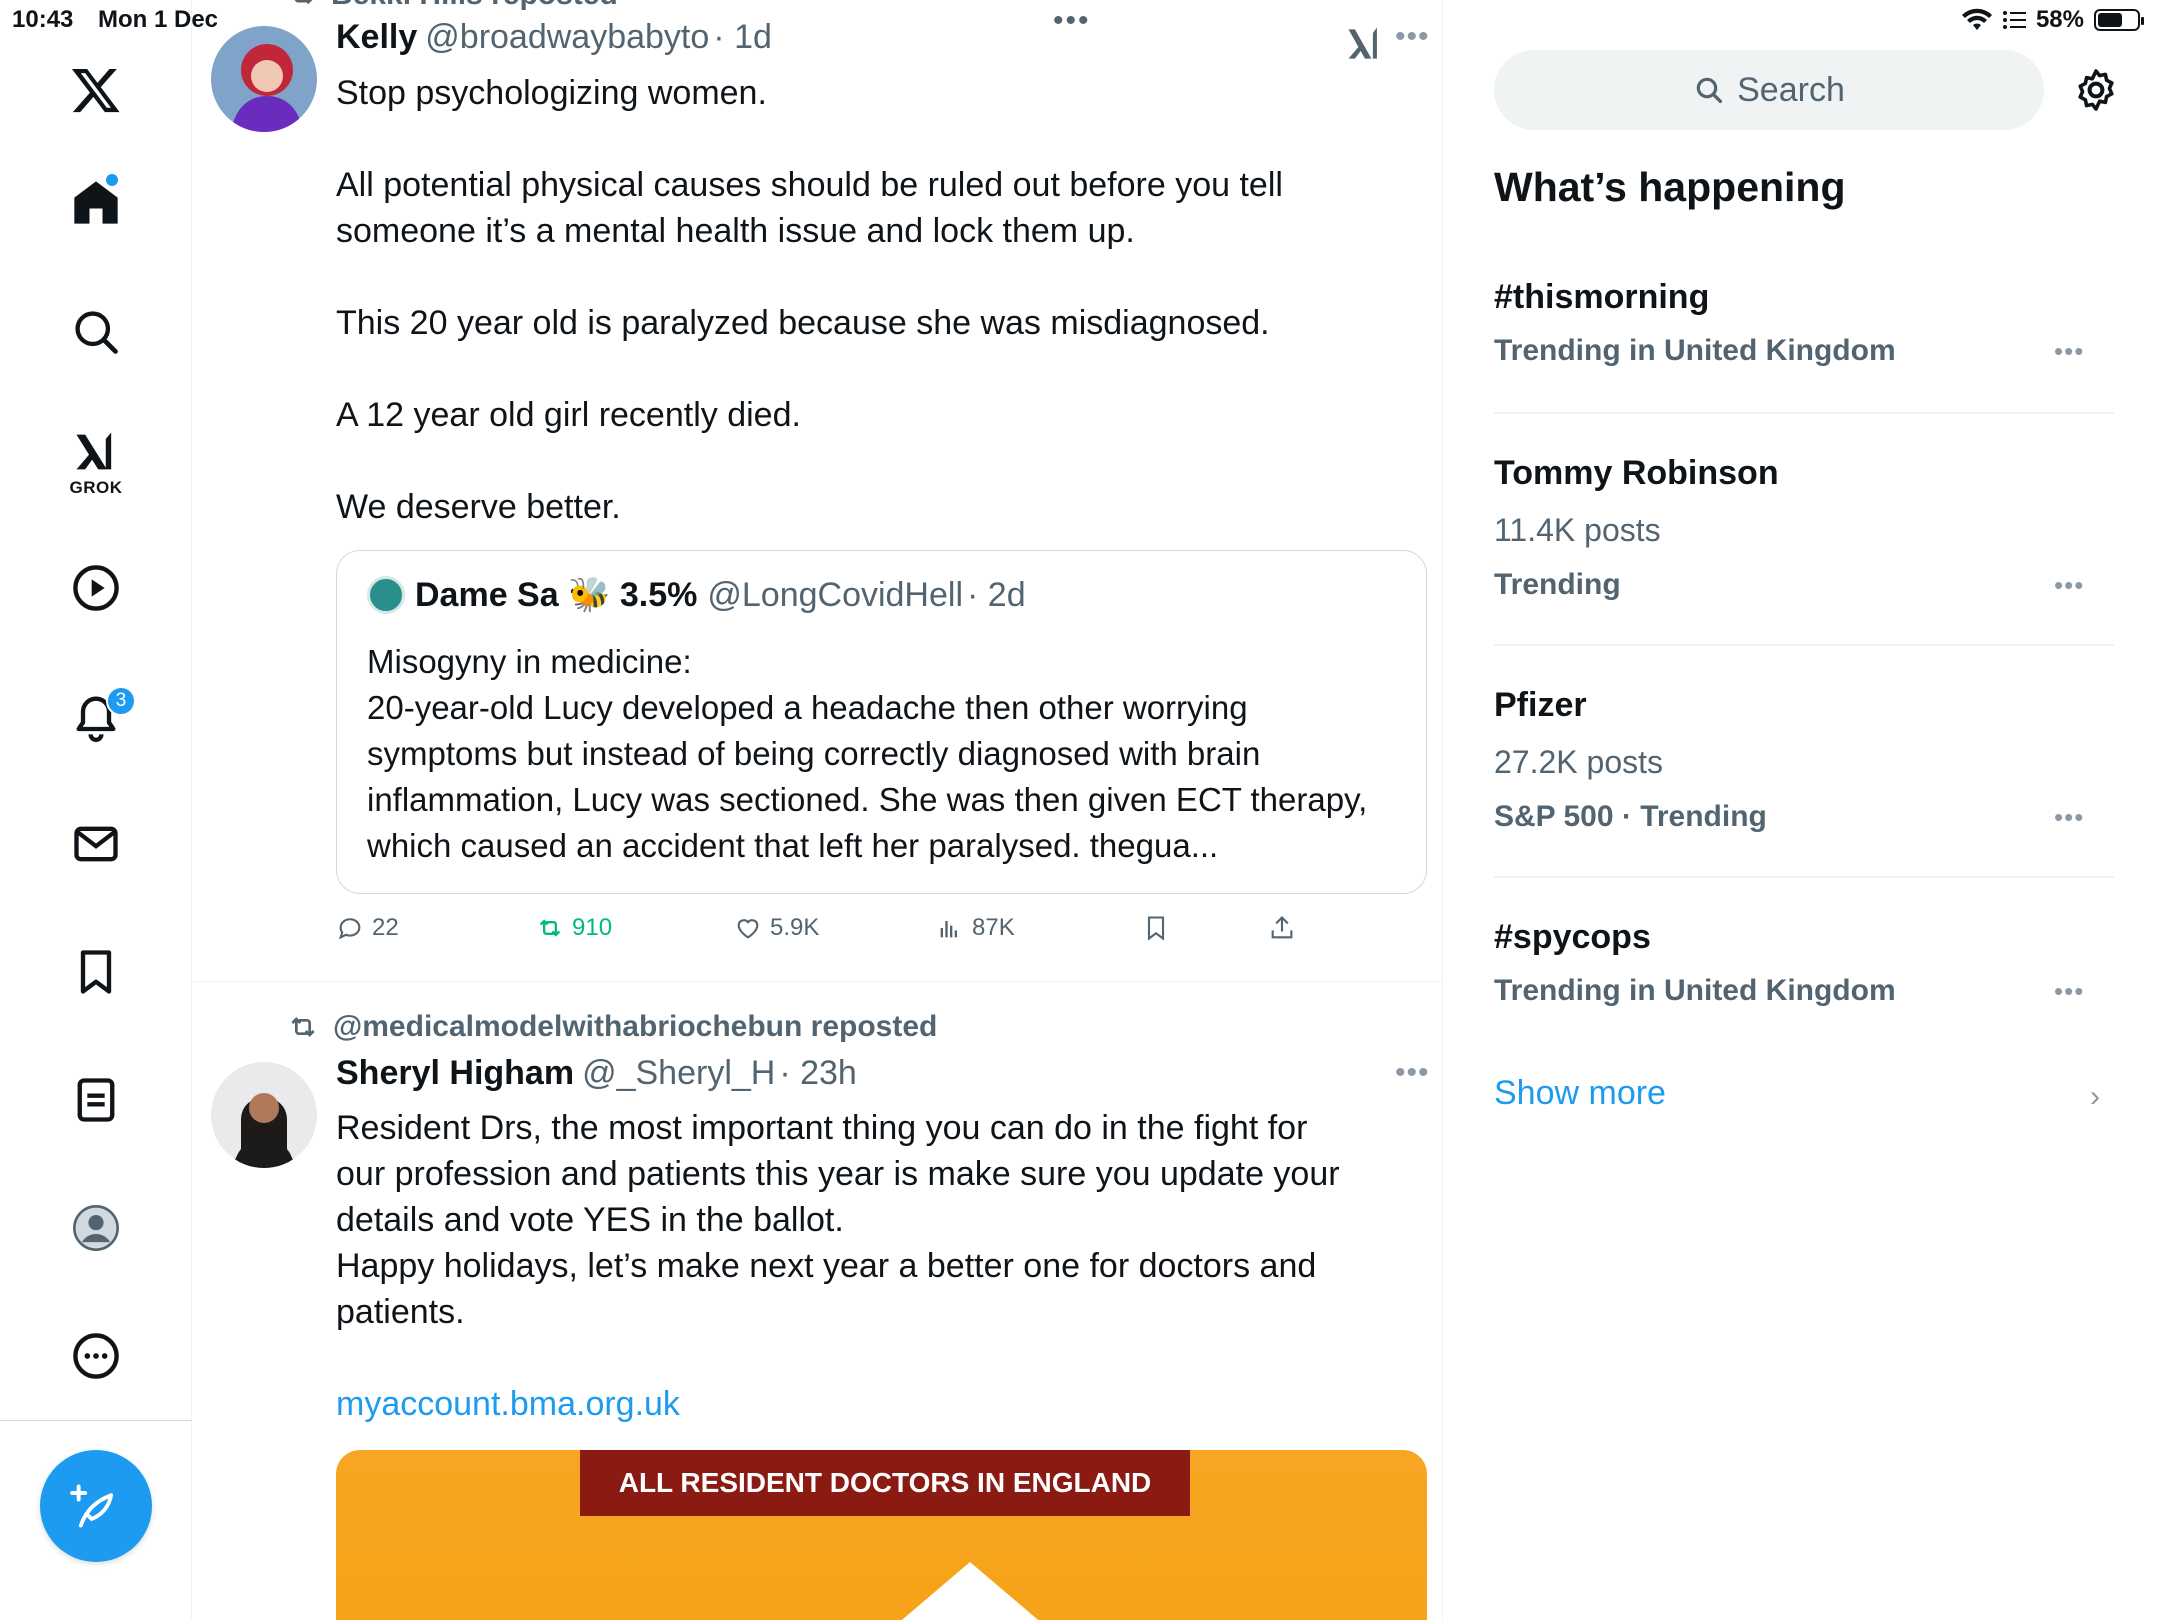 The width and height of the screenshot is (2160, 1620). Describe the element at coordinates (993, 927) in the screenshot. I see `views-count: 87K` at that location.